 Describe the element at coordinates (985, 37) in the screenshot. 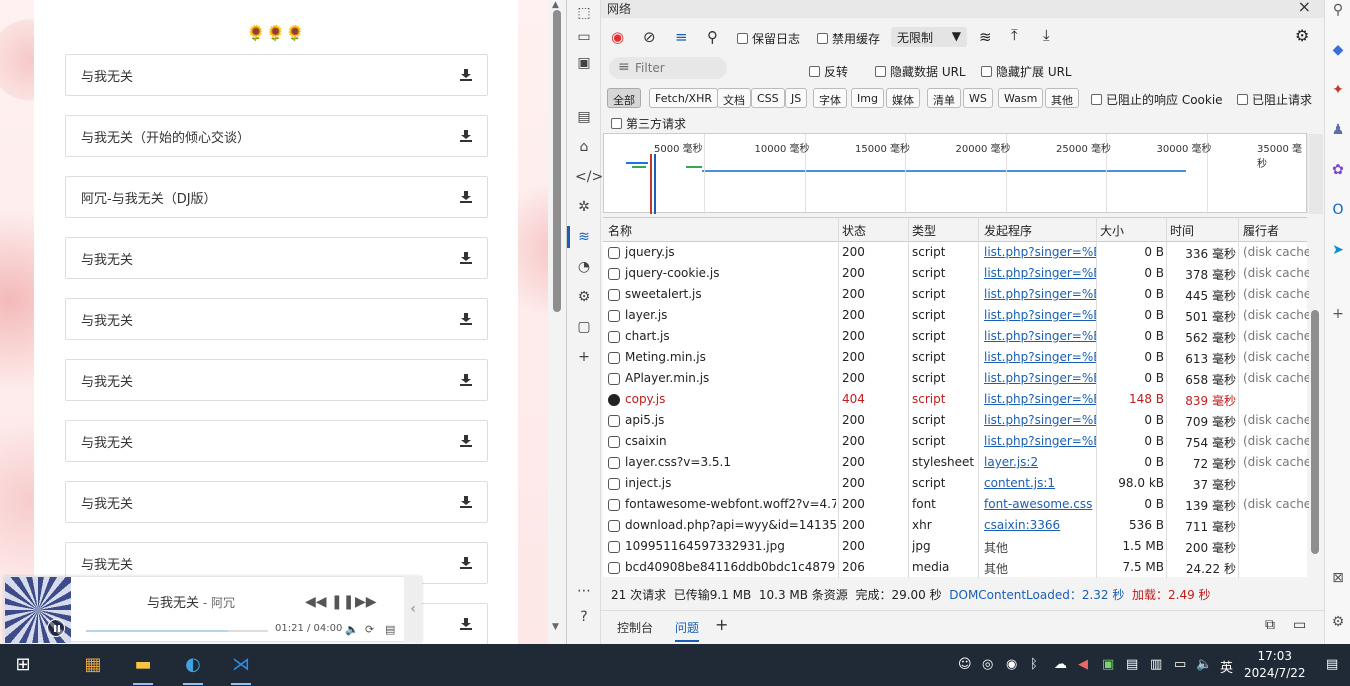

I see `network-conditions-icon: ≋` at that location.